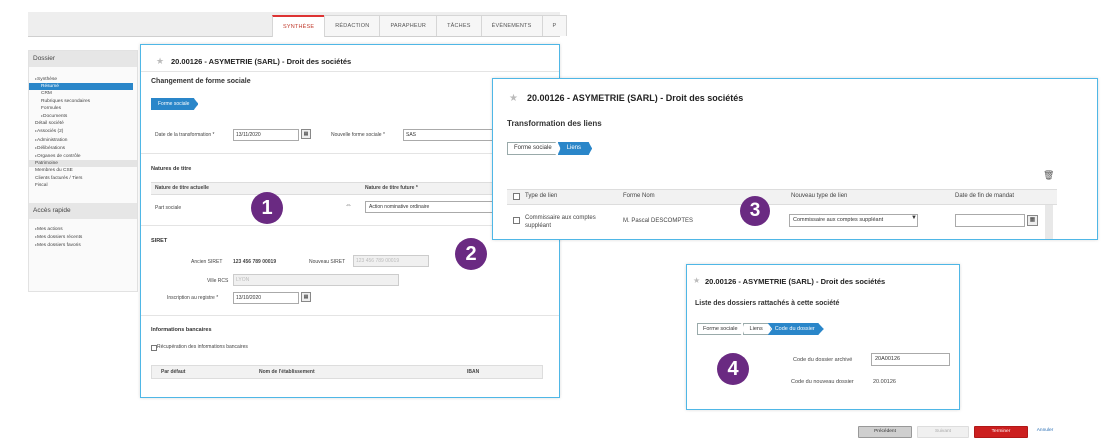 The image size is (1114, 442). I want to click on checkbox-row, so click(516, 220).